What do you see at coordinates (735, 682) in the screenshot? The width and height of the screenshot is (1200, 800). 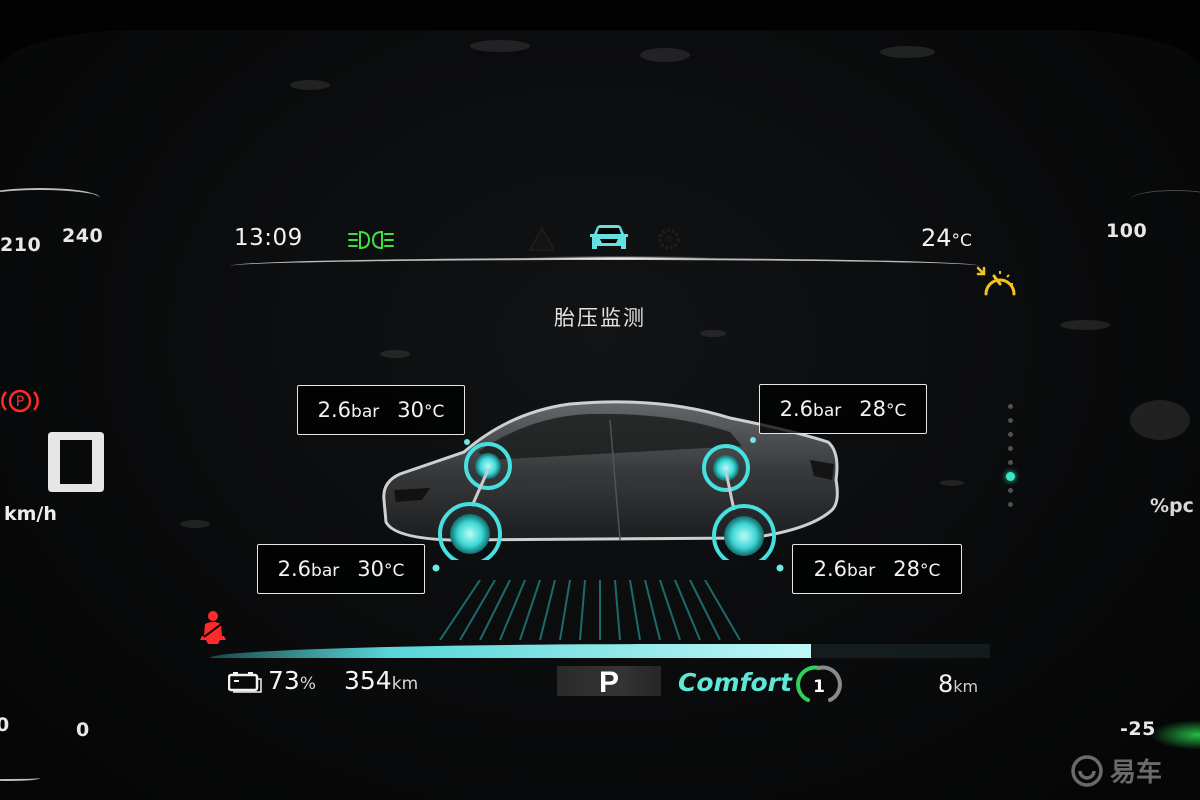 I see `drive-mode-label: Comfort` at bounding box center [735, 682].